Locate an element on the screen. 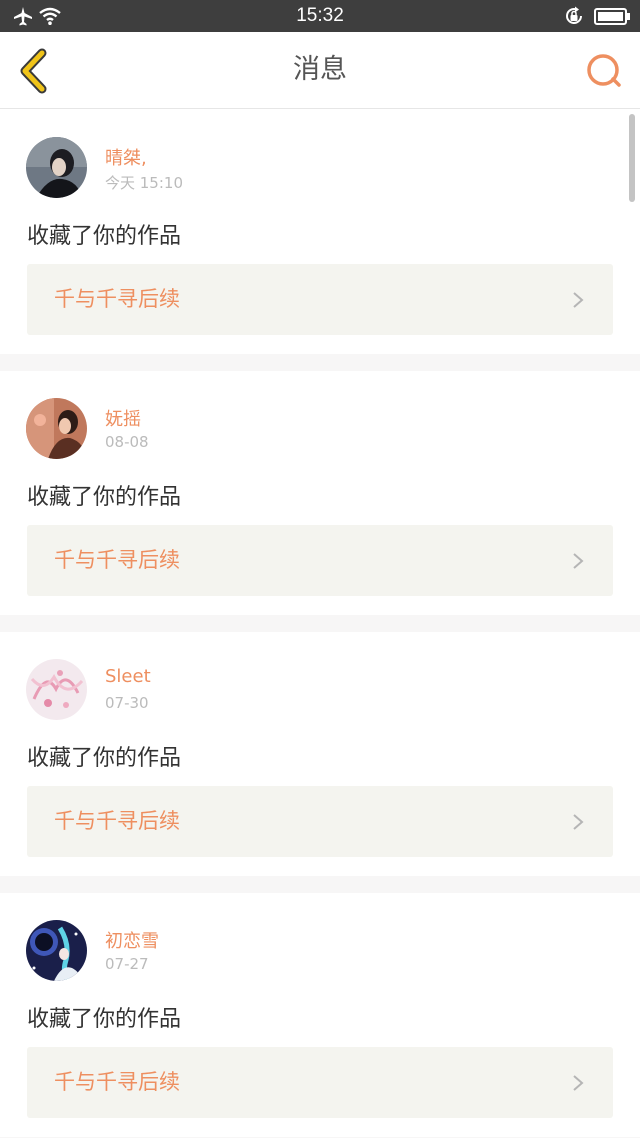  app-header: 消息 is located at coordinates (320, 70).